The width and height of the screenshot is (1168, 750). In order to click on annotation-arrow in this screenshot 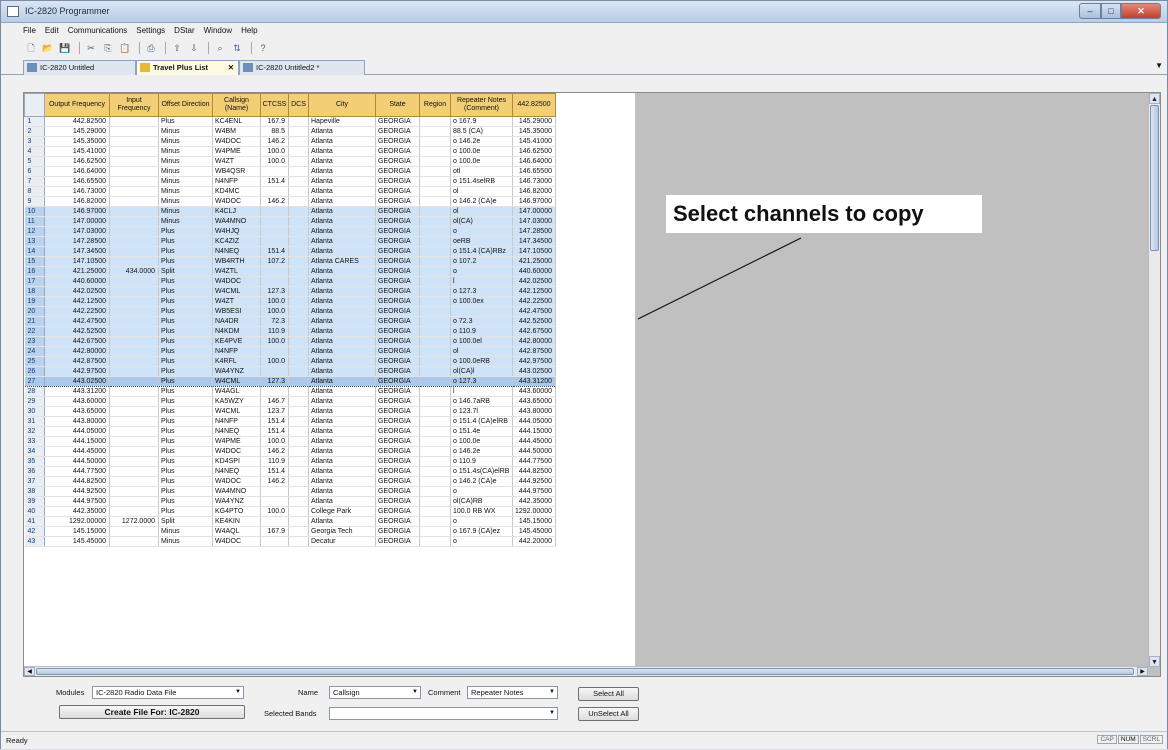, I will do `click(719, 278)`.